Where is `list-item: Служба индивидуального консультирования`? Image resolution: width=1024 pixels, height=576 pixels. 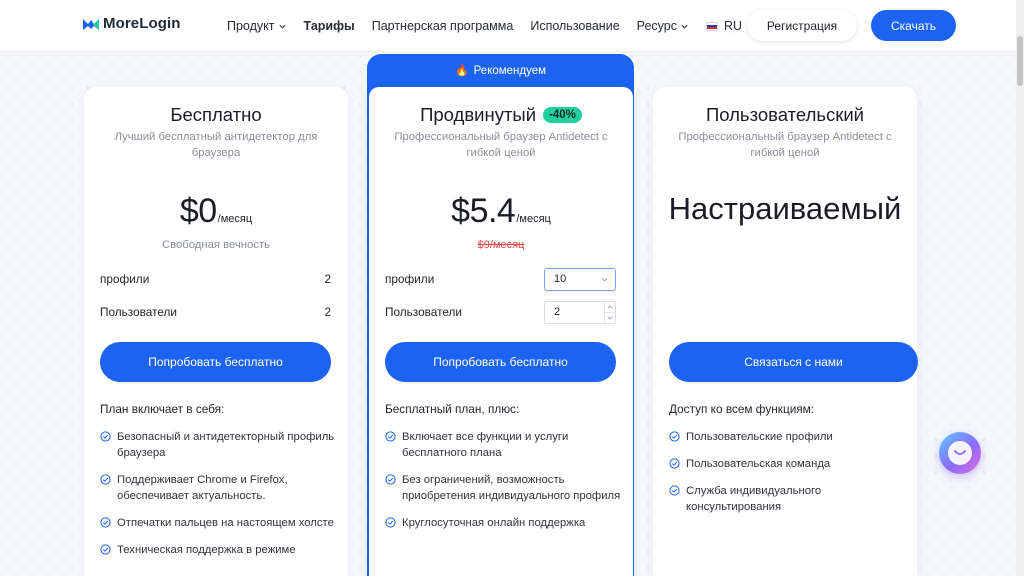
list-item: Служба индивидуального консультирования is located at coordinates (787, 499).